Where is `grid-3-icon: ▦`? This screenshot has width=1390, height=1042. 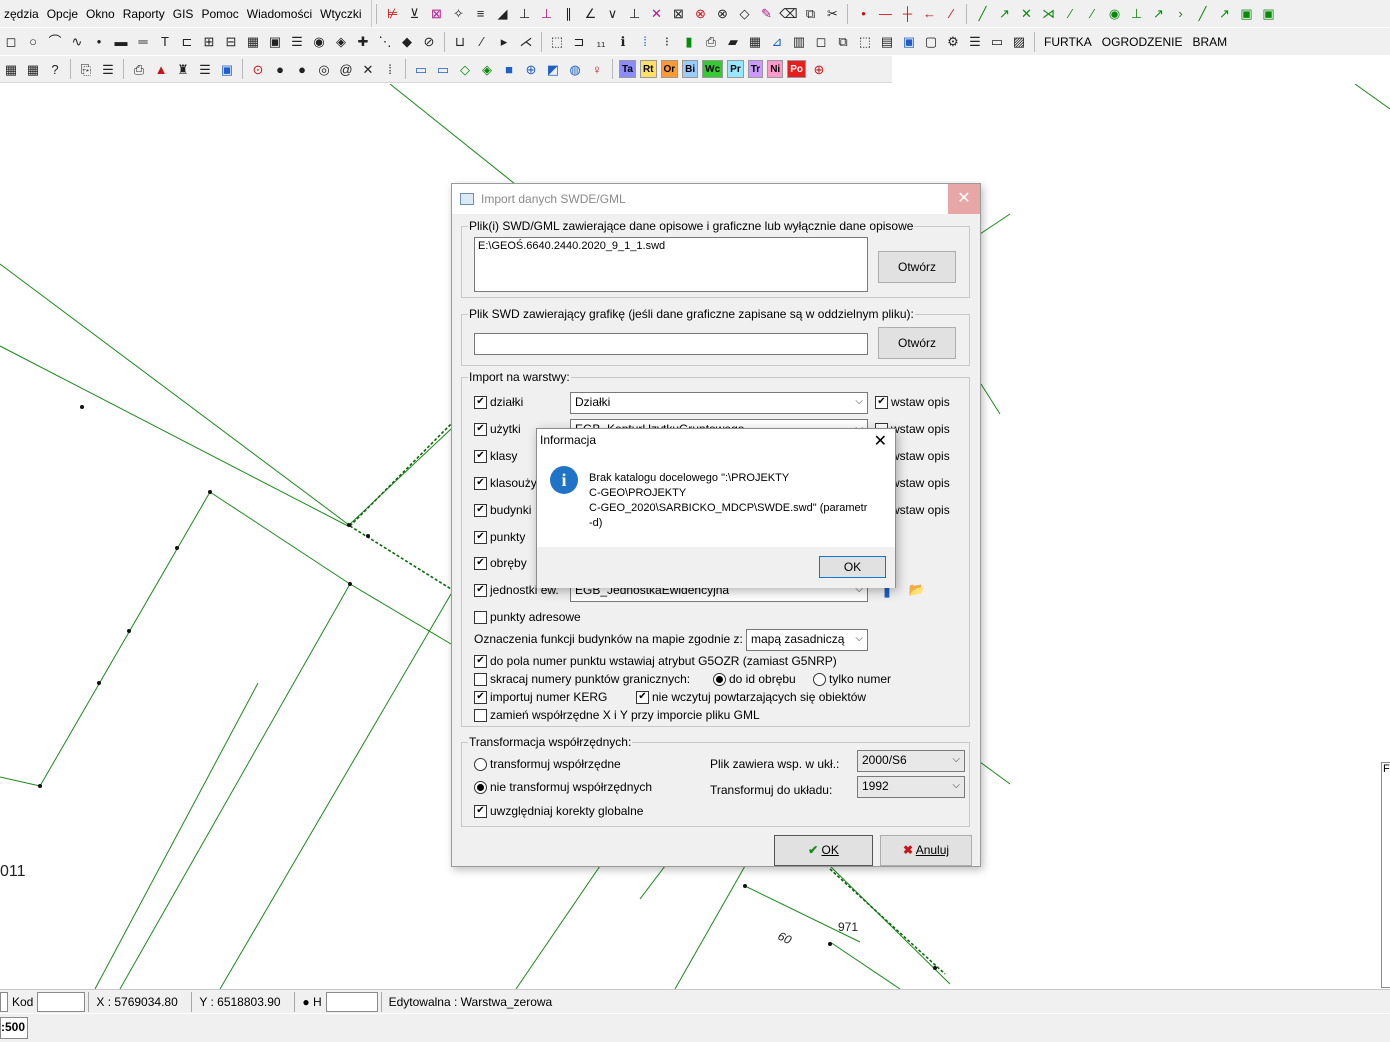
grid-3-icon: ▦ is located at coordinates (11, 69).